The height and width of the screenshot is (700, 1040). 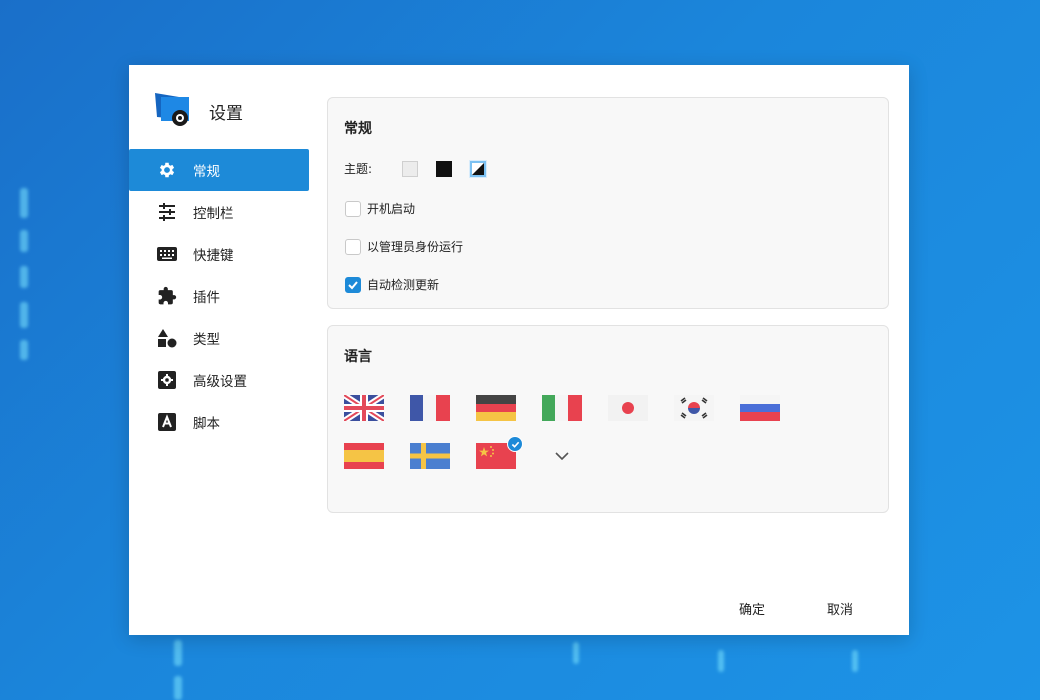 I want to click on cancel-button: 取消, so click(x=840, y=608).